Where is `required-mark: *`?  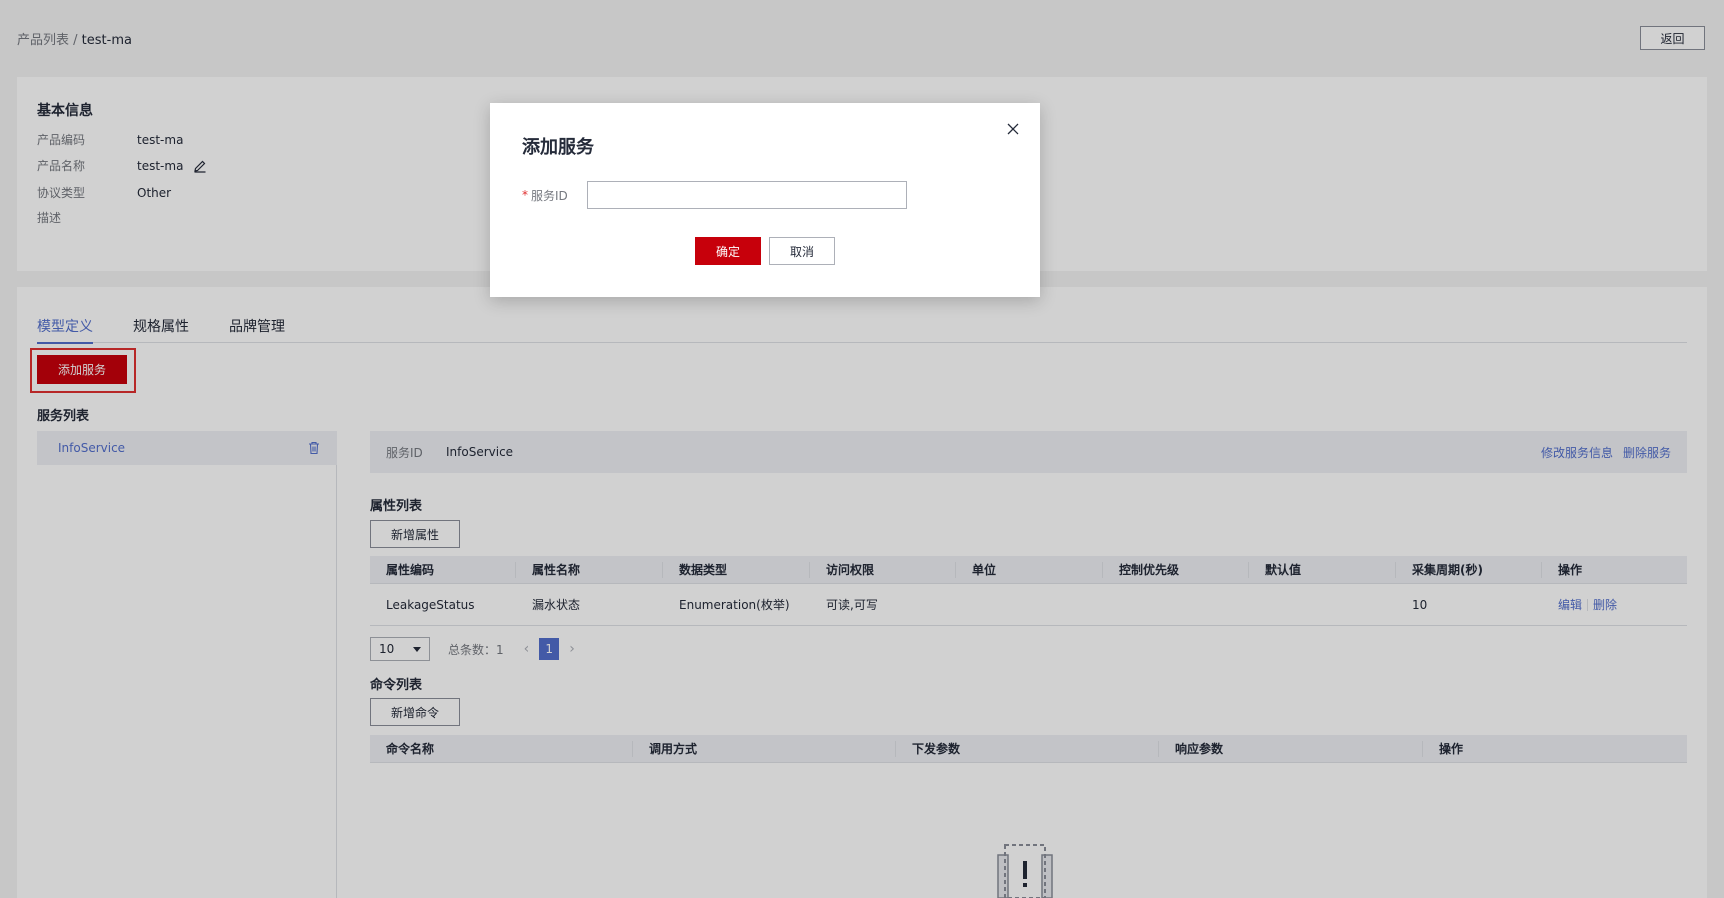 required-mark: * is located at coordinates (525, 195).